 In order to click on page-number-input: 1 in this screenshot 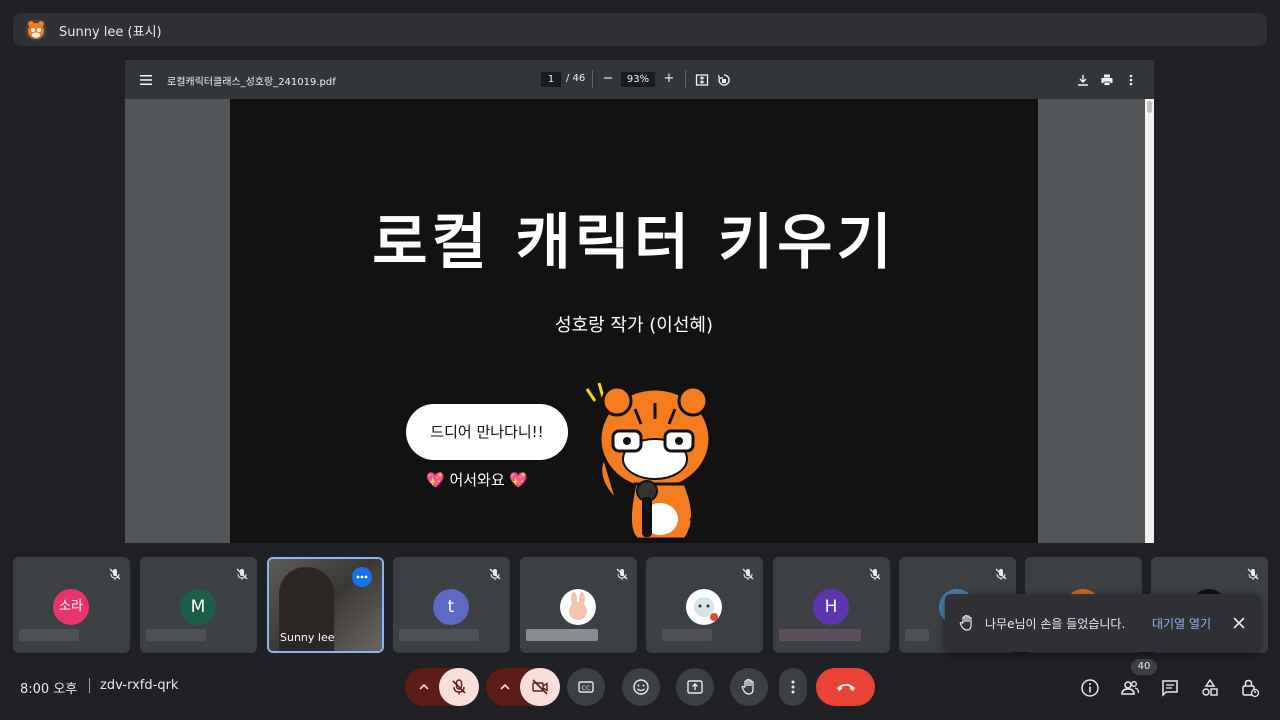, I will do `click(551, 79)`.